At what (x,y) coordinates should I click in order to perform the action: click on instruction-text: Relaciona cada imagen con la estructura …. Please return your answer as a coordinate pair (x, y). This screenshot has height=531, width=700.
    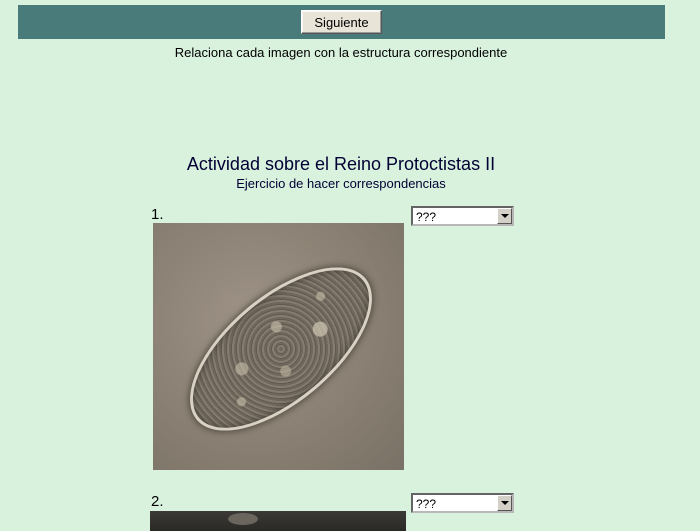
    Looking at the image, I should click on (341, 52).